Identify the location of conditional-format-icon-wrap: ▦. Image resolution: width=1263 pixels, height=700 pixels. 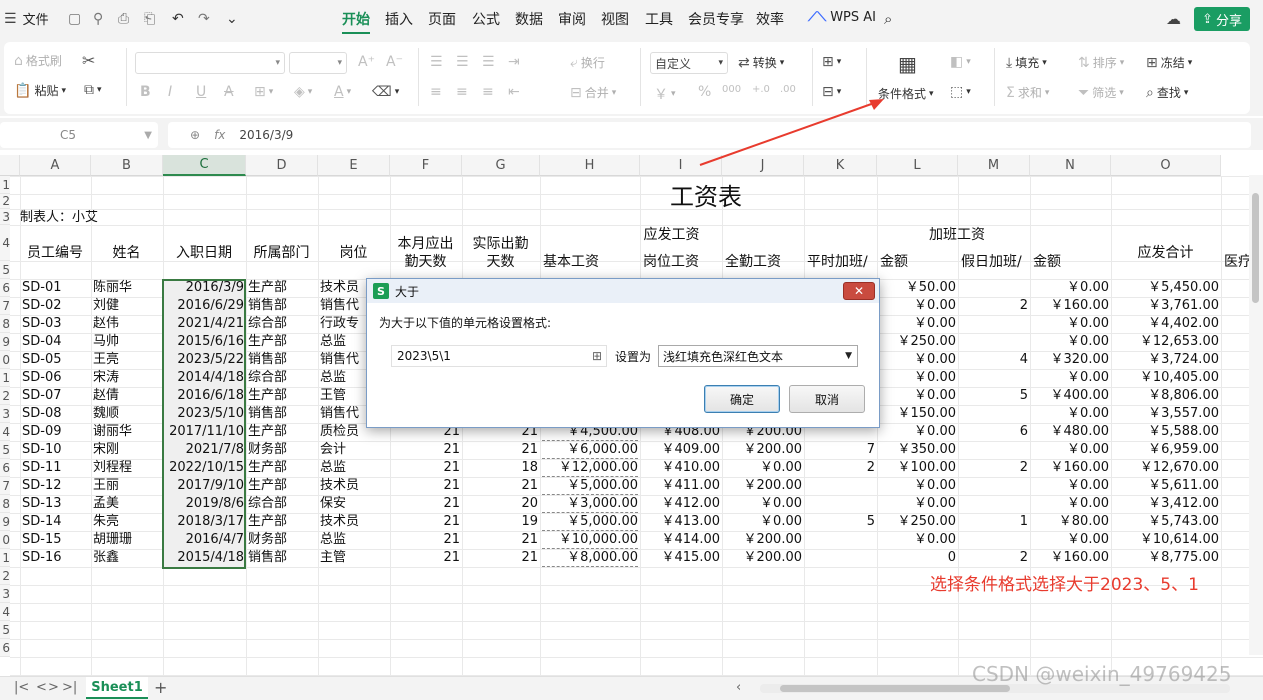
(907, 64).